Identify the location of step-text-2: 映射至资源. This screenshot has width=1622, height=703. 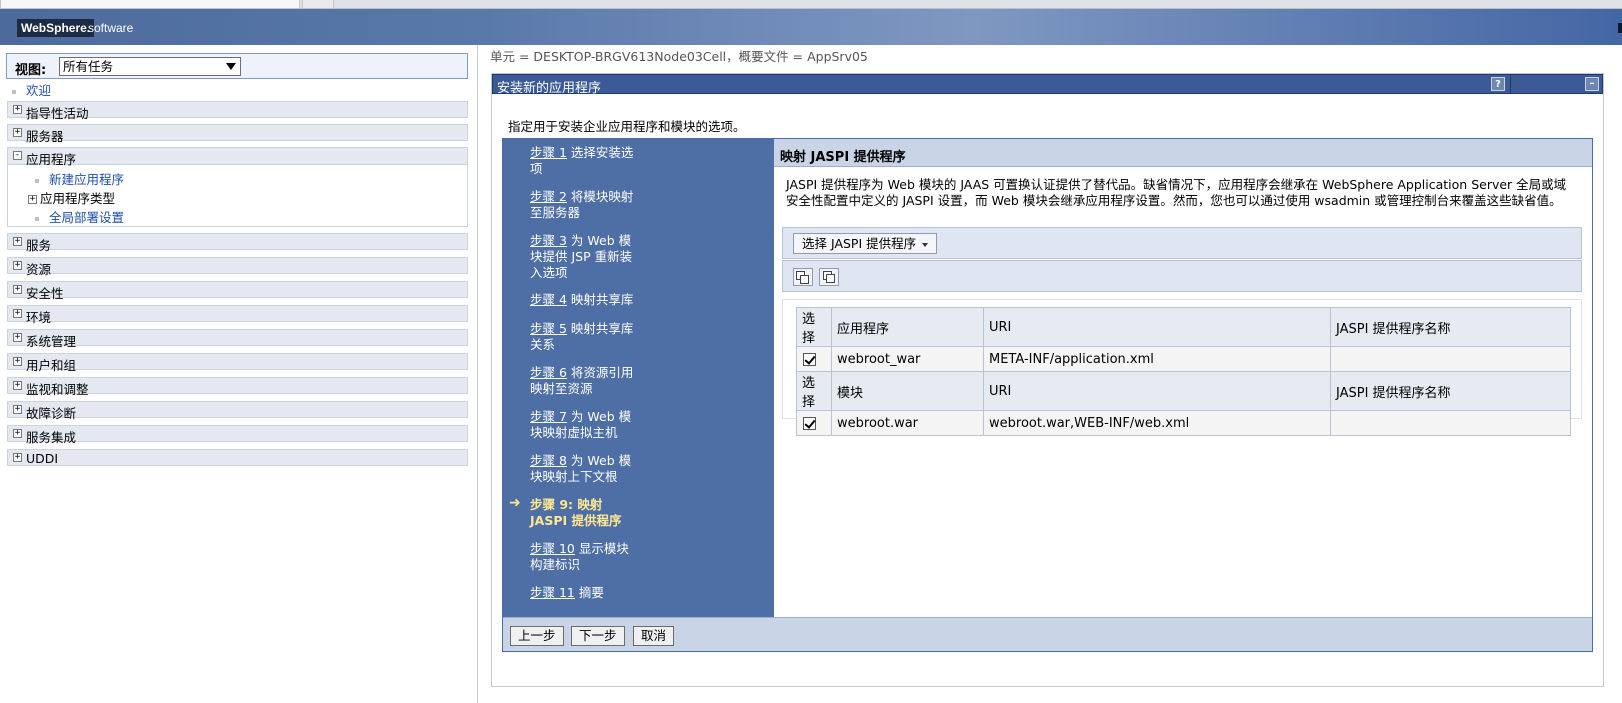
(561, 388).